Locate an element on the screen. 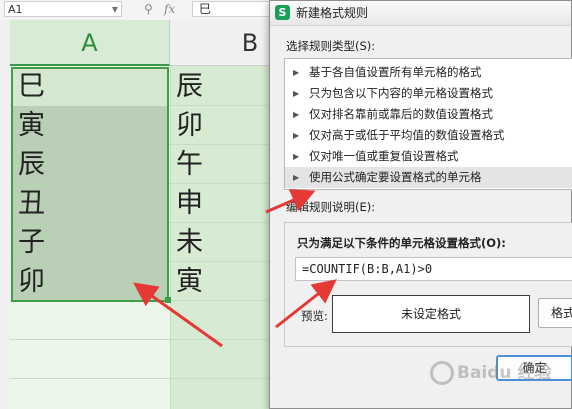 The height and width of the screenshot is (409, 572). cell-b4: 申 is located at coordinates (225, 203).